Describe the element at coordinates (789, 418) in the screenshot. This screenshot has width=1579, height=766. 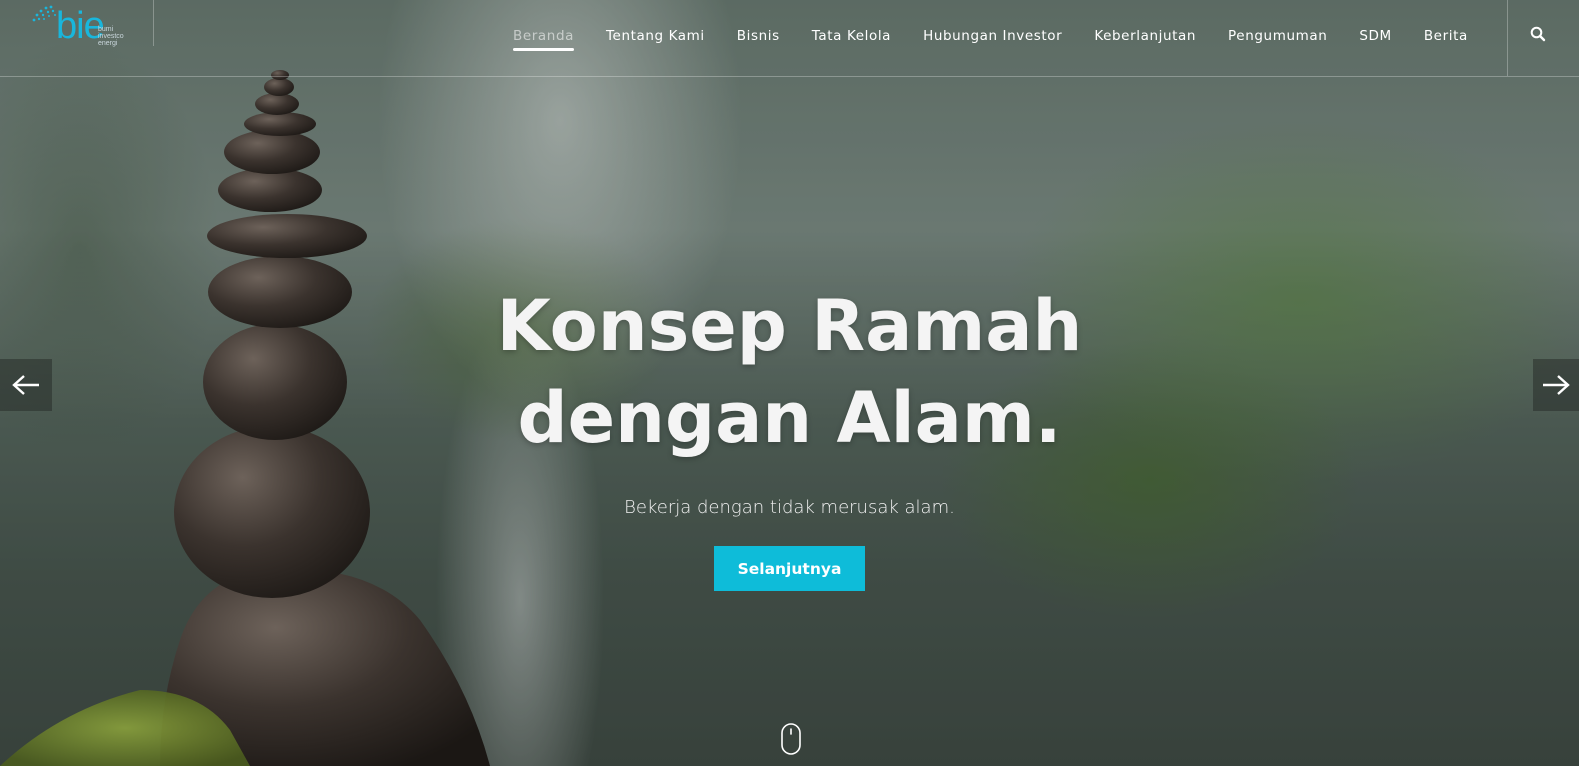
I see `hero-title-line: dengan Alam.` at that location.